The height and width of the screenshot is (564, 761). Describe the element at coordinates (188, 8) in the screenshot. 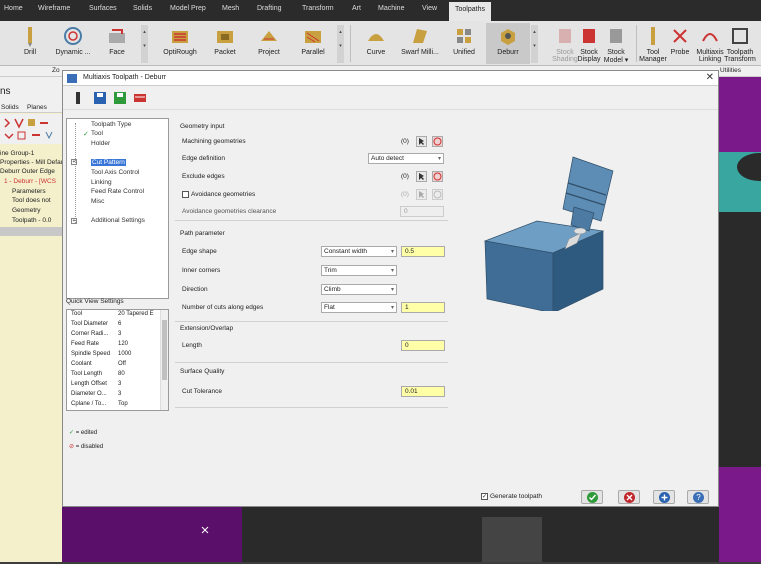

I see `tab-model-prep: Model Prep` at that location.